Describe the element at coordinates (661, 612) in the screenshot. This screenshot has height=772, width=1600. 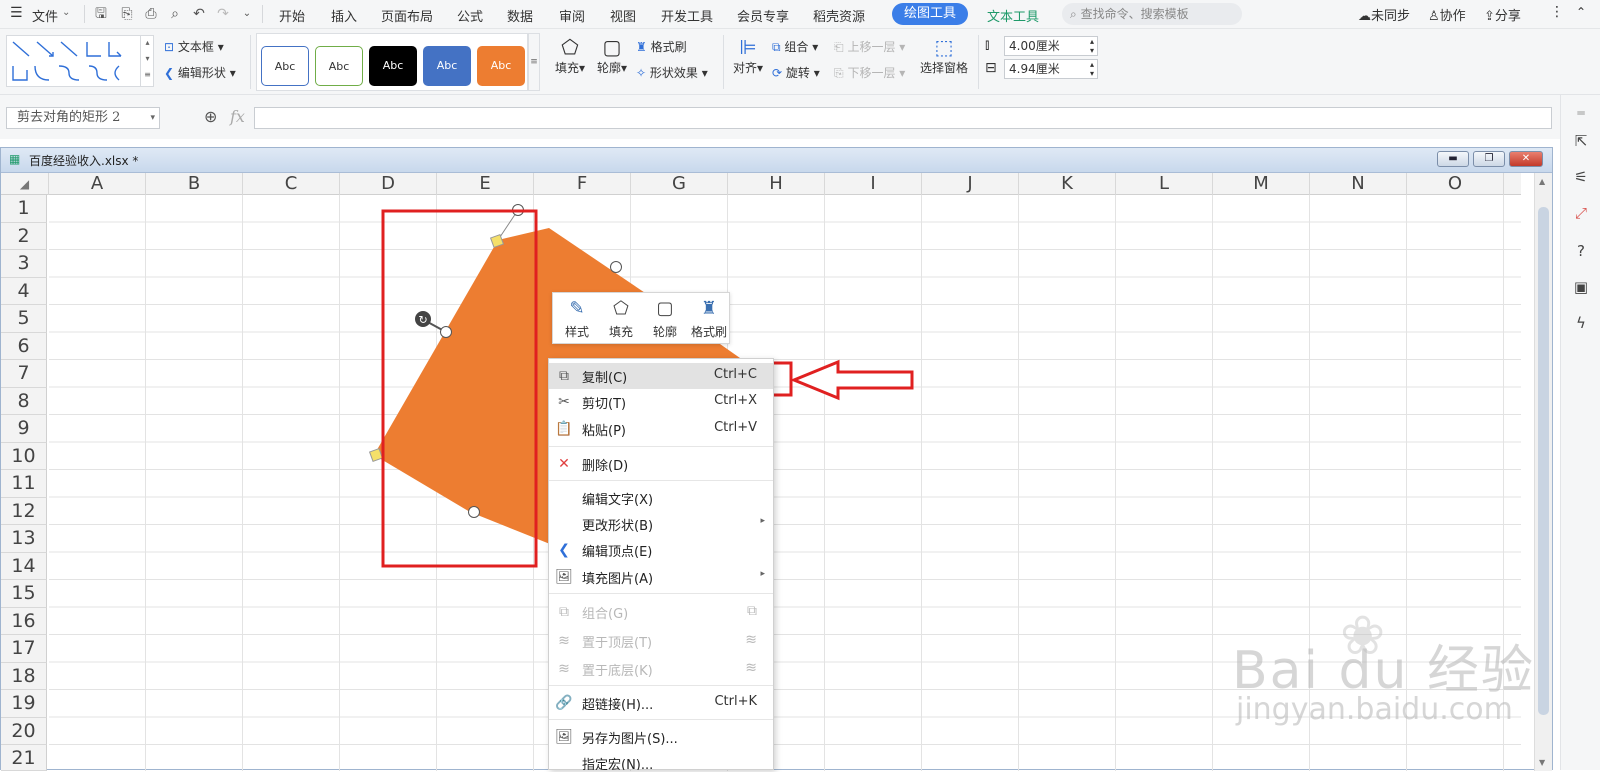
I see `menu-item-group: ⧉ 组合(G) ⧉` at that location.